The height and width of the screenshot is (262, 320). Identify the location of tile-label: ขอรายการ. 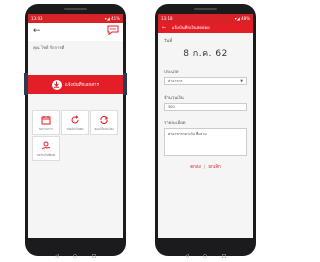
(46, 129).